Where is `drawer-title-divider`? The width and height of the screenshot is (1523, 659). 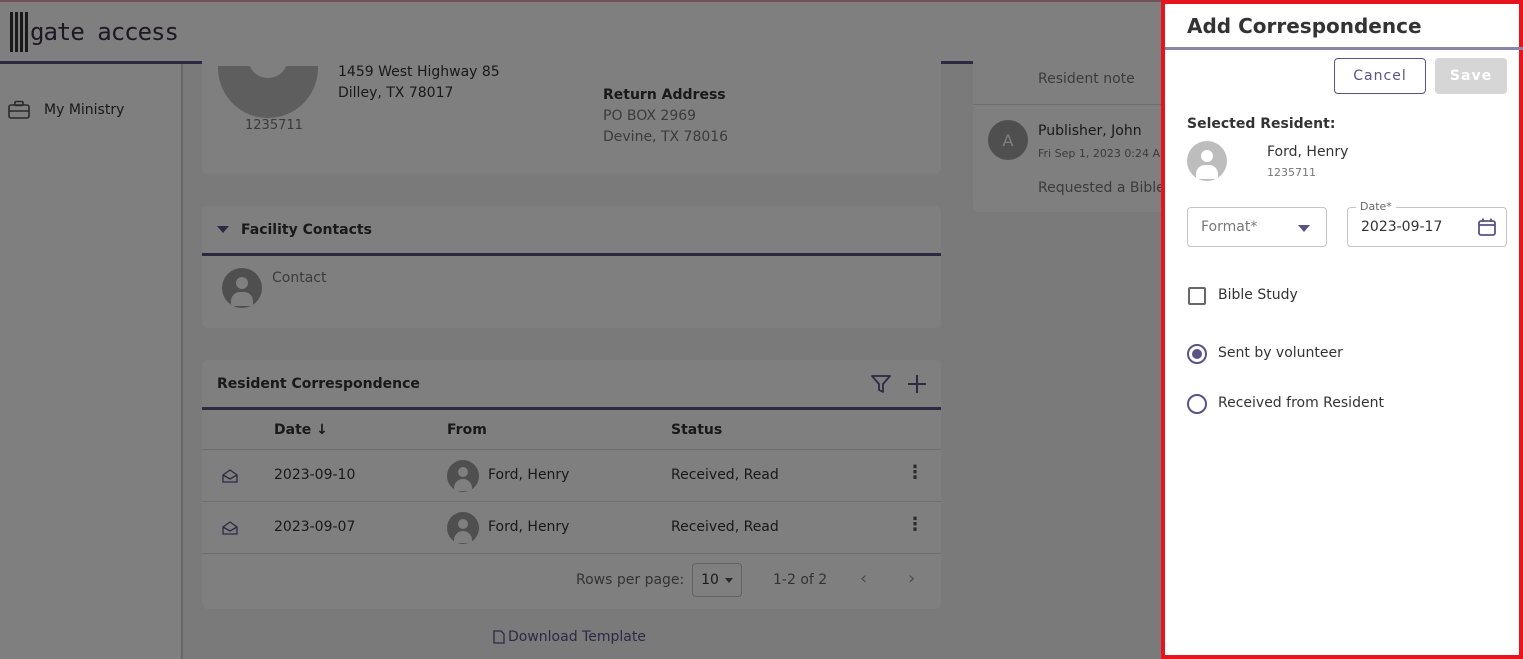 drawer-title-divider is located at coordinates (1344, 48).